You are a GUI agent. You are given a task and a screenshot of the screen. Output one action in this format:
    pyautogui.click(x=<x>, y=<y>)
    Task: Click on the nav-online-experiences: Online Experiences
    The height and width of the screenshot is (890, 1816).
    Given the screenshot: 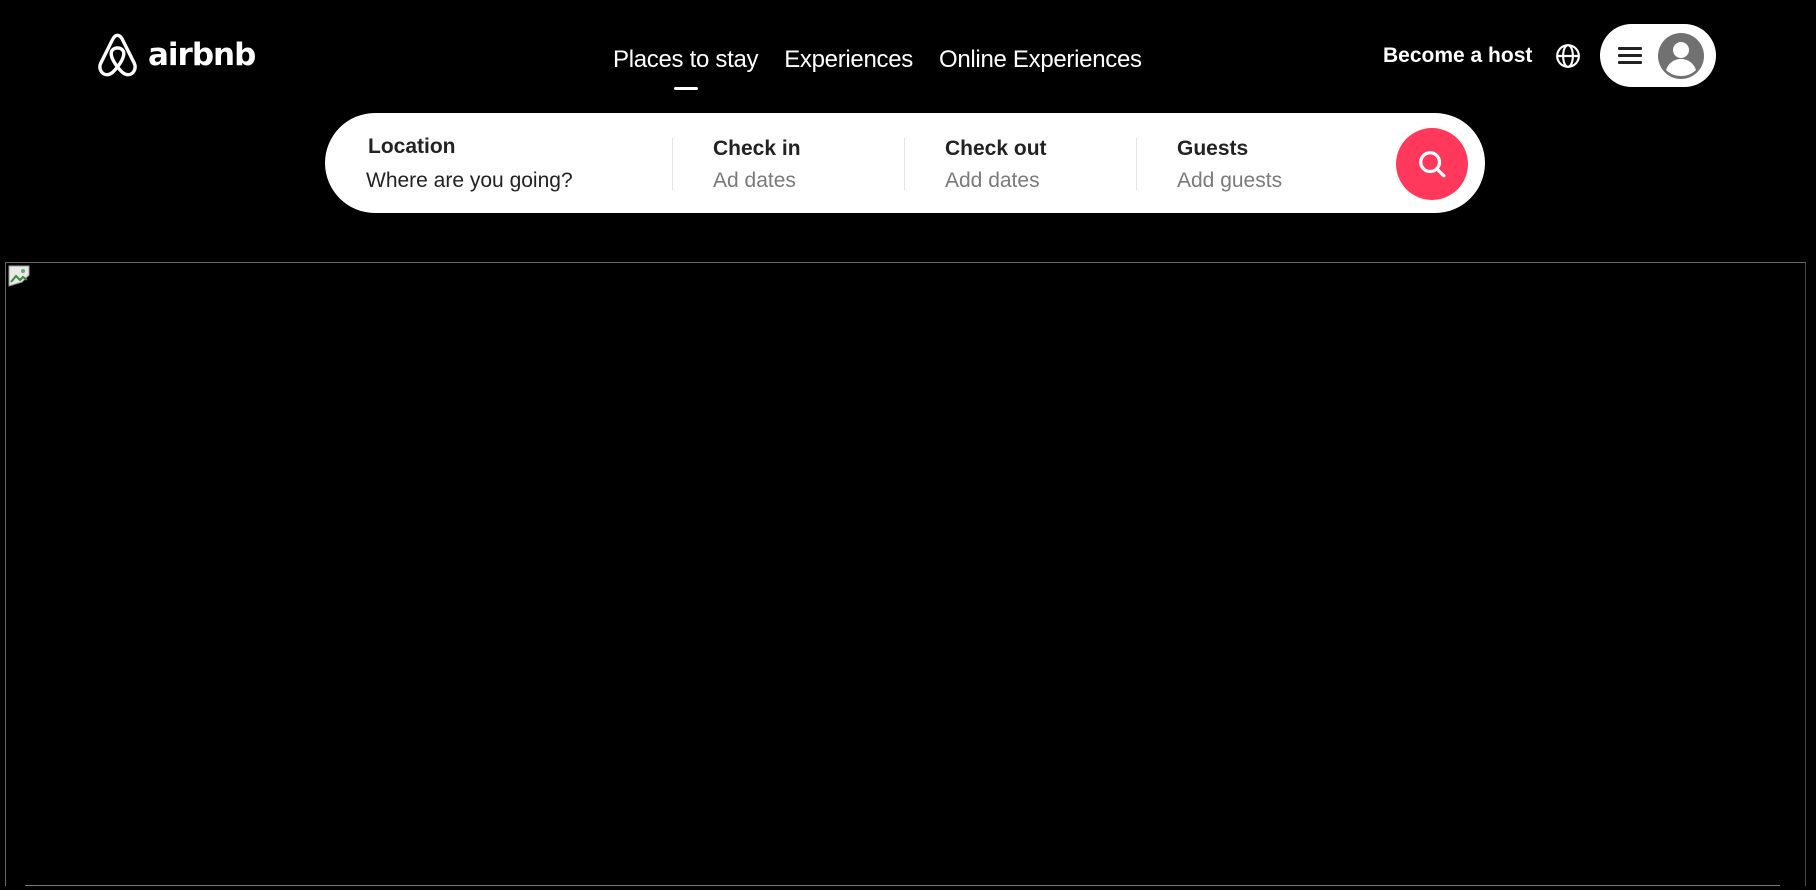 What is the action you would take?
    pyautogui.click(x=1040, y=60)
    